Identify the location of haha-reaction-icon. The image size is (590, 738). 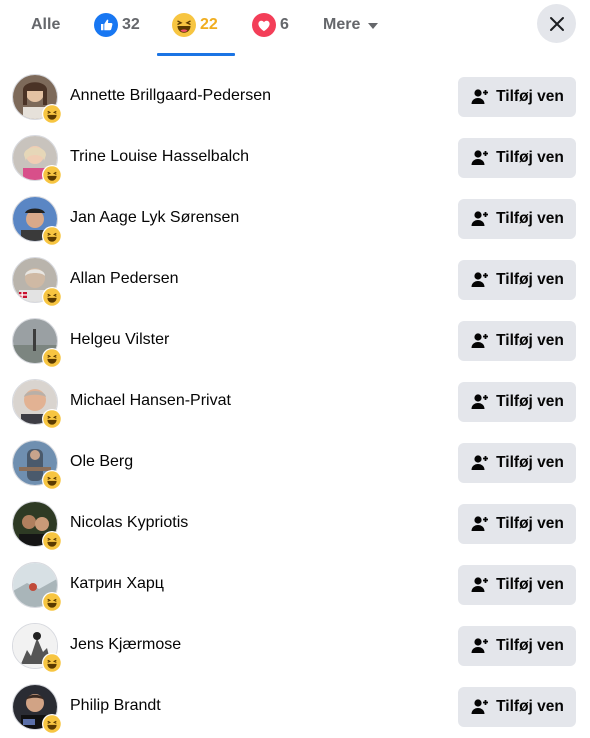
(184, 25).